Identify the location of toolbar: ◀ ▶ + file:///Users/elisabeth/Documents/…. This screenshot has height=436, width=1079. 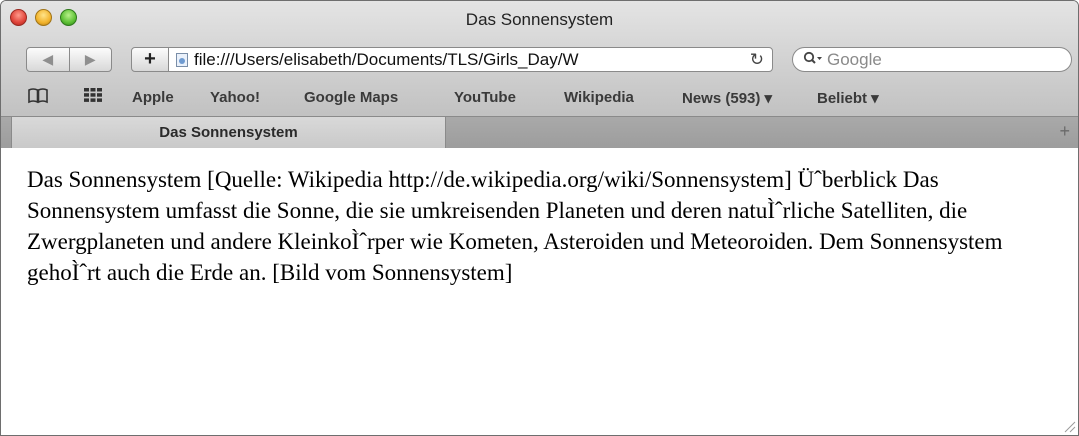
(539, 60).